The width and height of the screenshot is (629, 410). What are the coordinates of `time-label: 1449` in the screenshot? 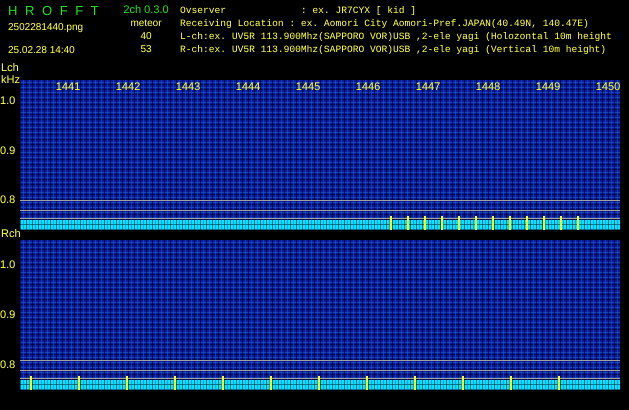 It's located at (548, 87).